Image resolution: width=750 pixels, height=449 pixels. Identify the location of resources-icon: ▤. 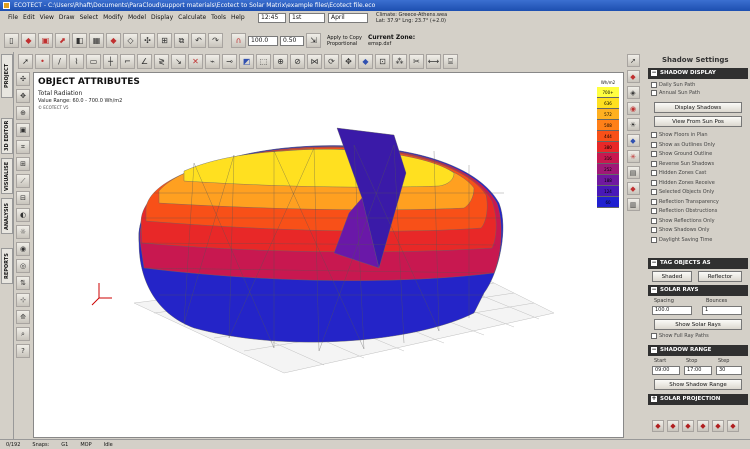
(633, 172).